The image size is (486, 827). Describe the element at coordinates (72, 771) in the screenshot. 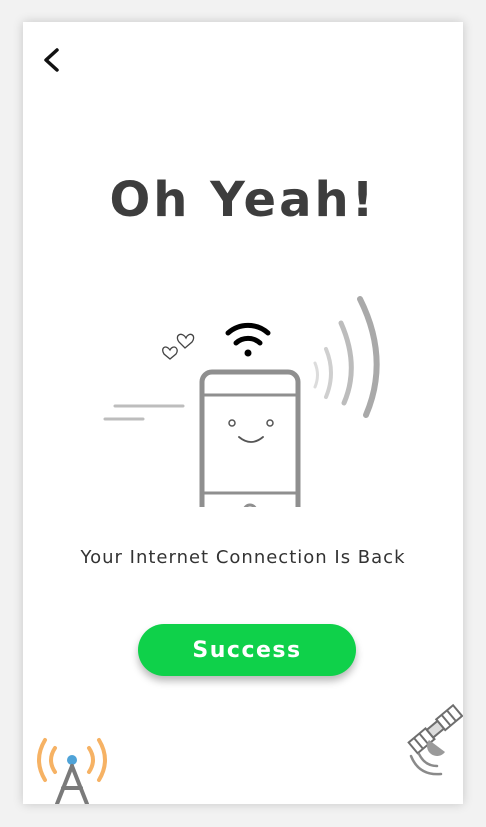

I see `radio-tower-icon` at that location.